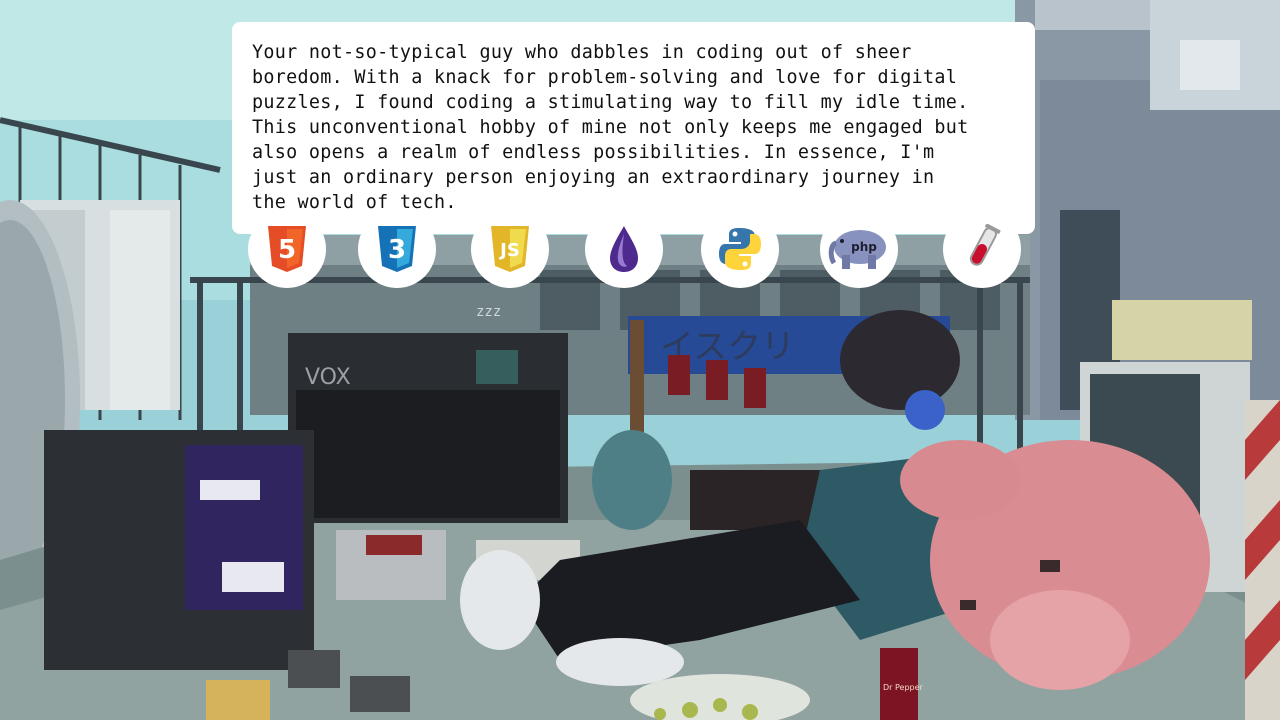  Describe the element at coordinates (488, 312) in the screenshot. I see `sleep-text: zzz` at that location.